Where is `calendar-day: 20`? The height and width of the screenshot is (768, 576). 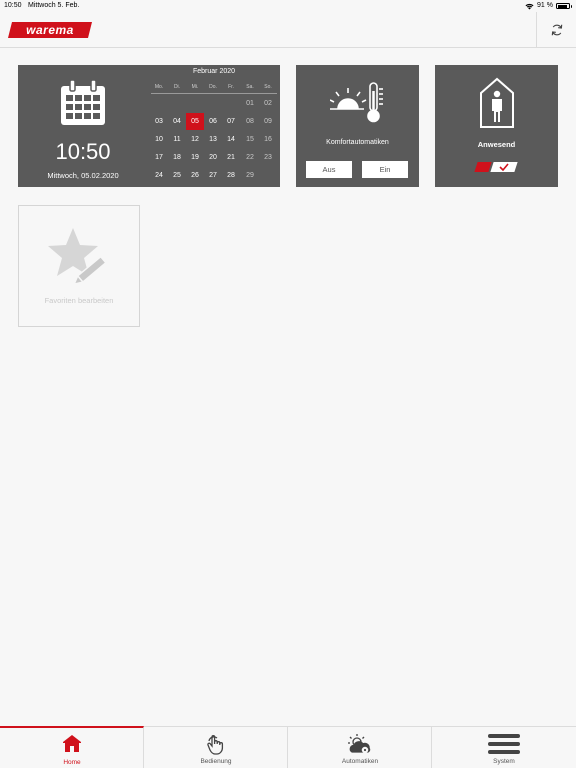 calendar-day: 20 is located at coordinates (213, 157).